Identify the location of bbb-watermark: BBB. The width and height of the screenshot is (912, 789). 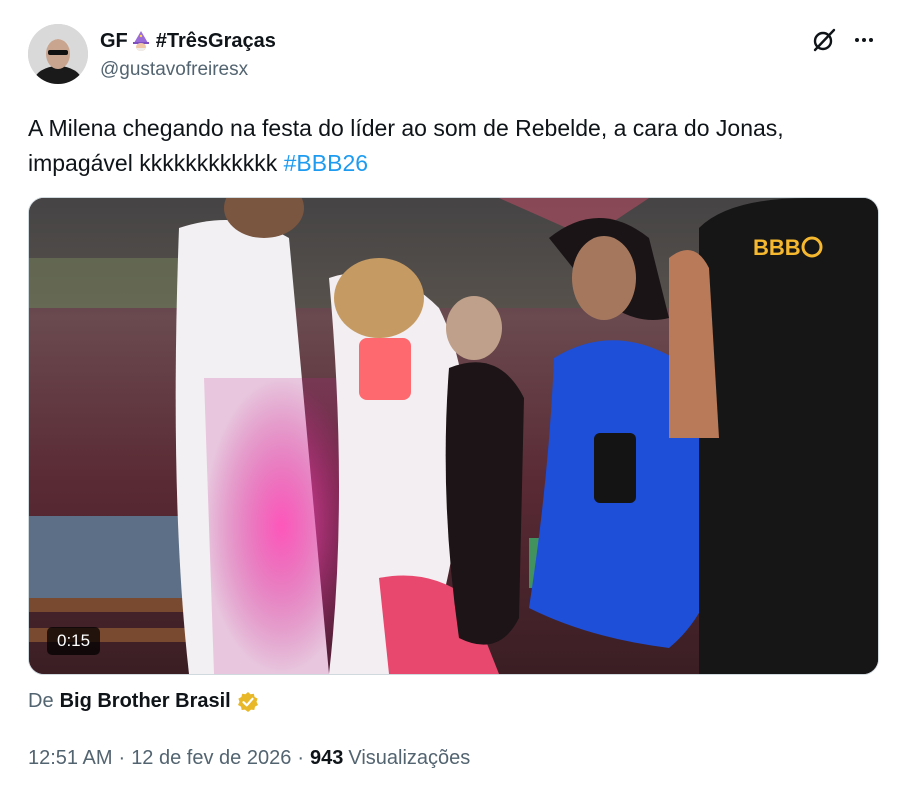
(777, 247).